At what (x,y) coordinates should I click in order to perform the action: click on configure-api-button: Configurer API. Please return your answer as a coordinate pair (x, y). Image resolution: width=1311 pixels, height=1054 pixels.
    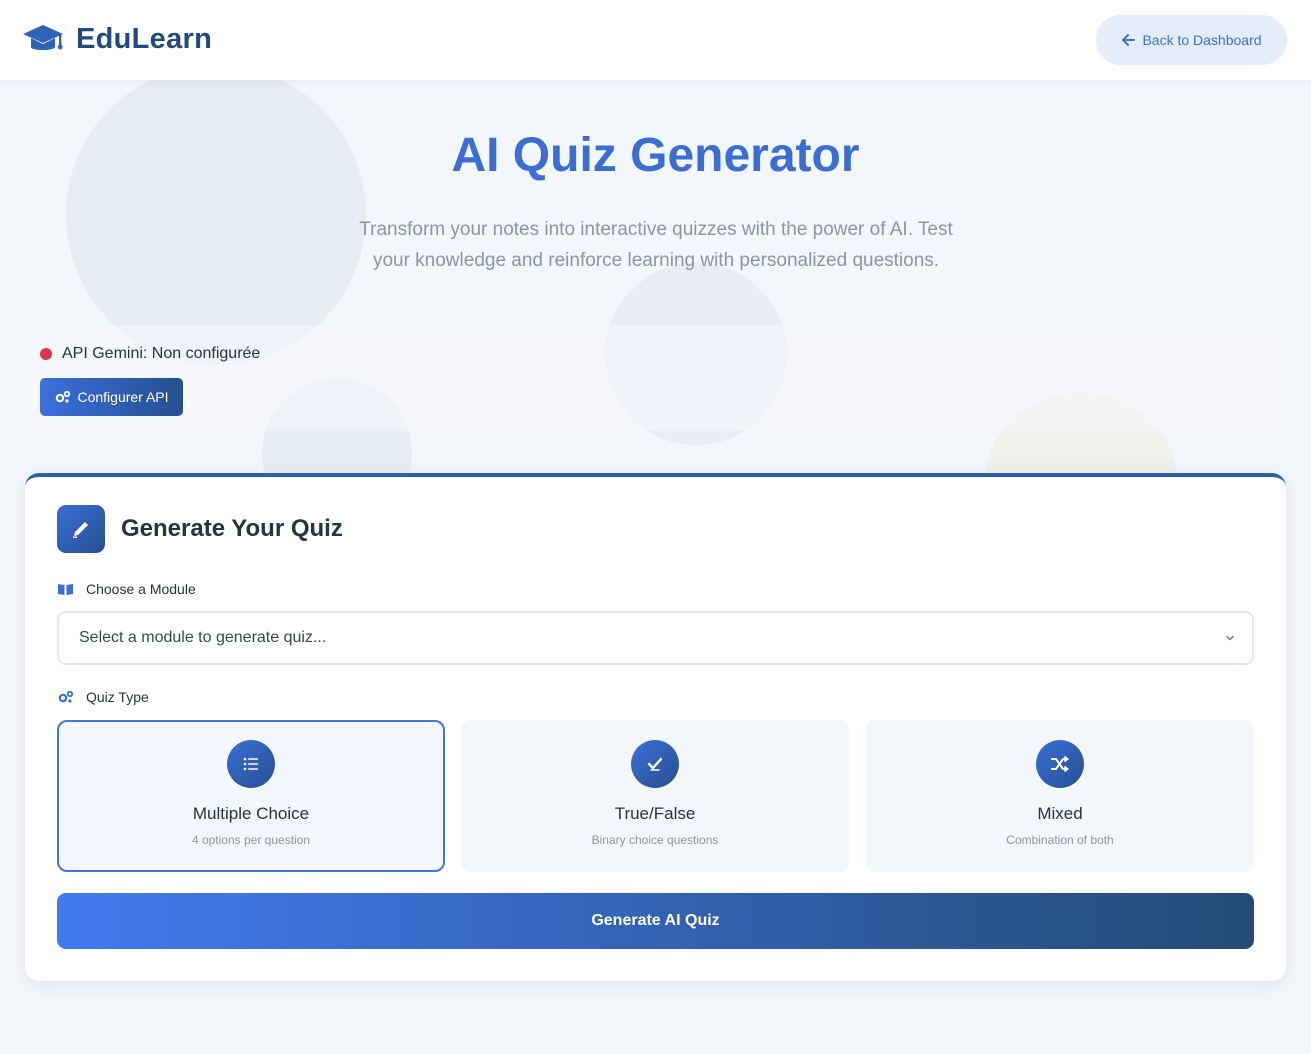
    Looking at the image, I should click on (111, 397).